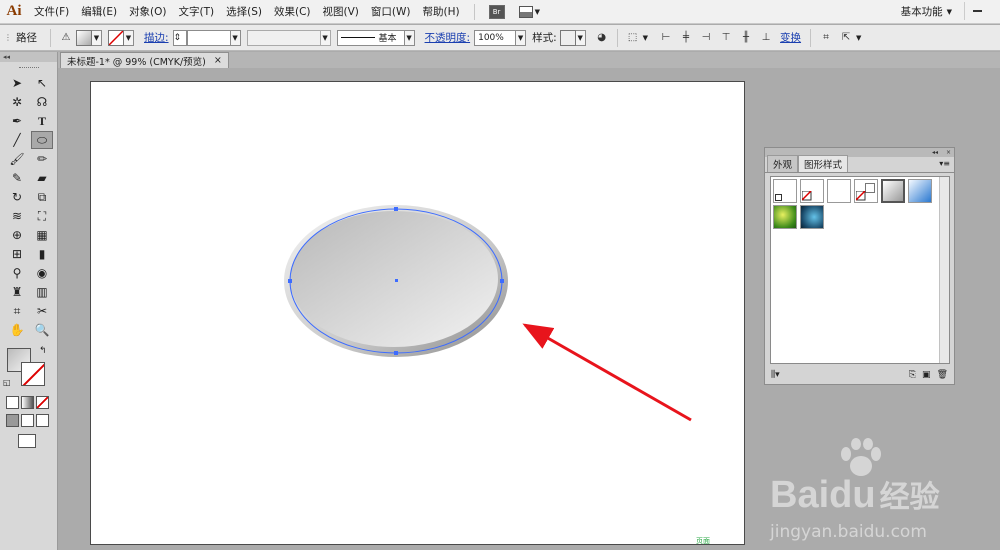 Image resolution: width=1000 pixels, height=550 pixels. Describe the element at coordinates (27, 441) in the screenshot. I see `screen-mode-icon` at that location.